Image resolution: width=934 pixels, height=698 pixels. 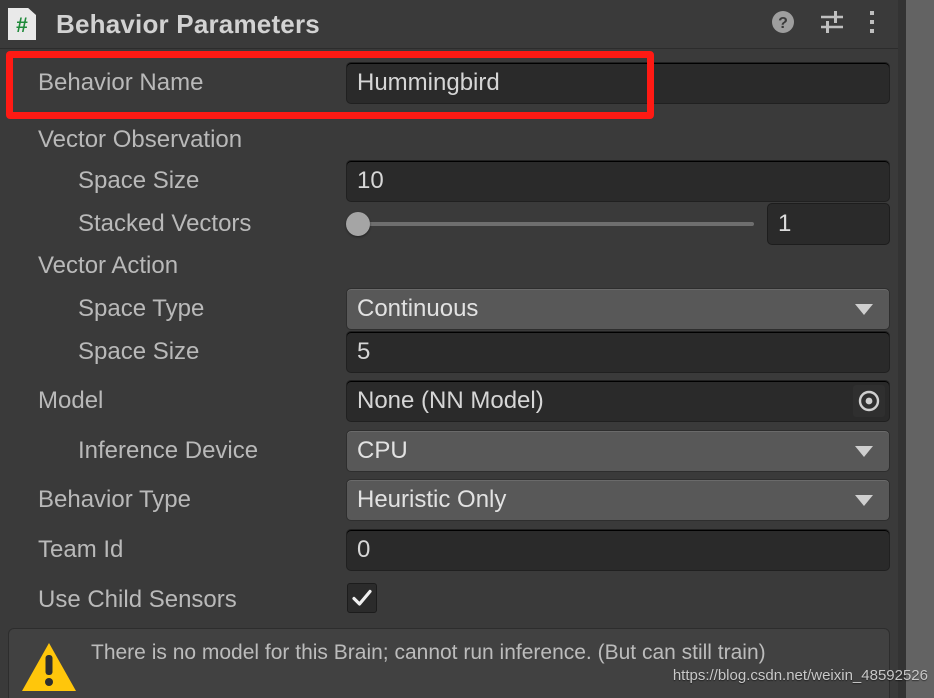 I want to click on slider-track, so click(x=558, y=224).